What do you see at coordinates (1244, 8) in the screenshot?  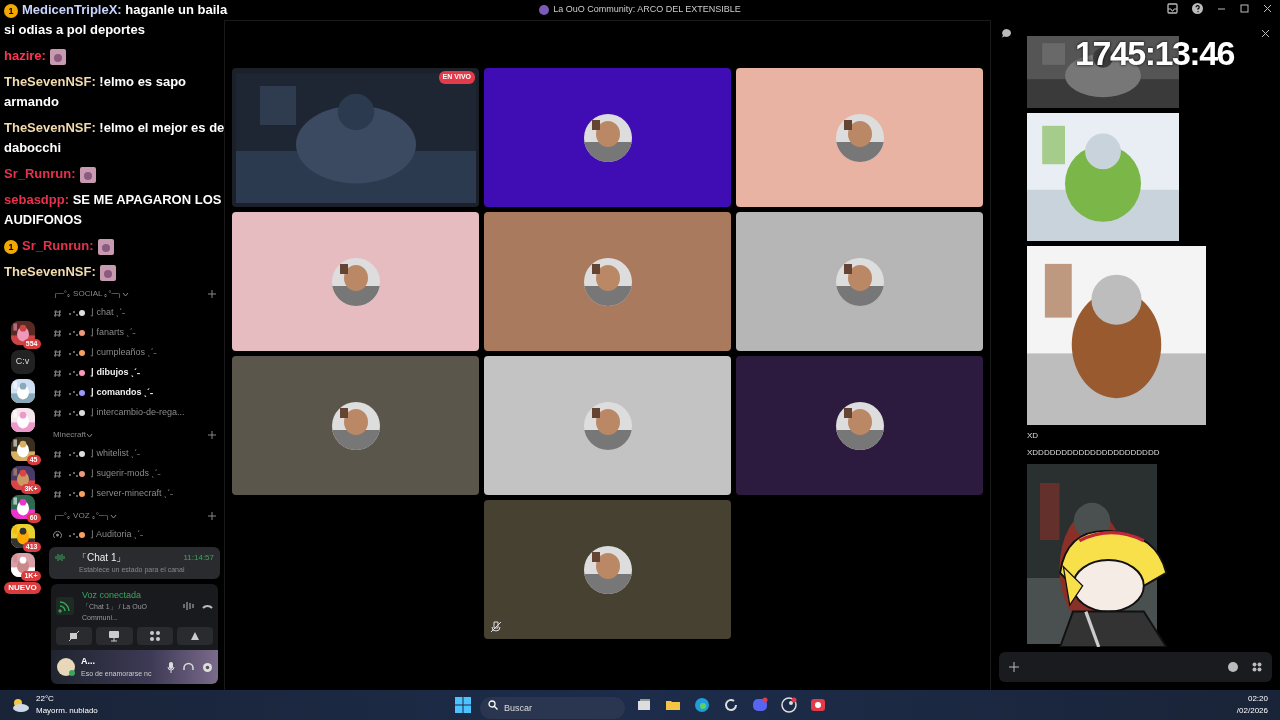 I see `maximize-icon` at bounding box center [1244, 8].